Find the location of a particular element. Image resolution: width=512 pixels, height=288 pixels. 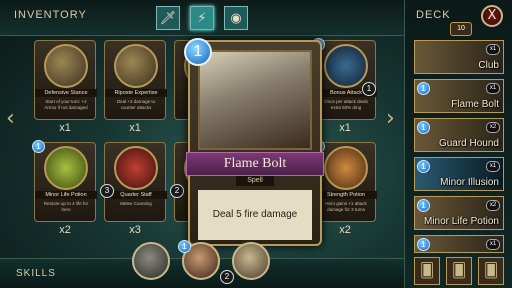

card-desc: Deal +3 damage to counter attacks is located at coordinates (136, 104).